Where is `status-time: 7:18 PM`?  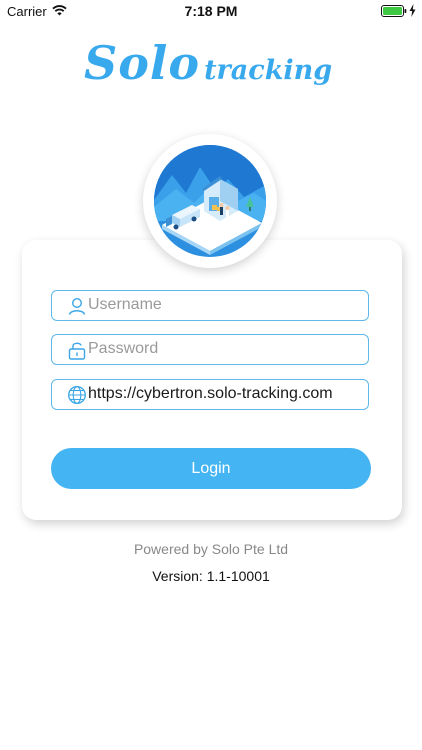 status-time: 7:18 PM is located at coordinates (211, 11).